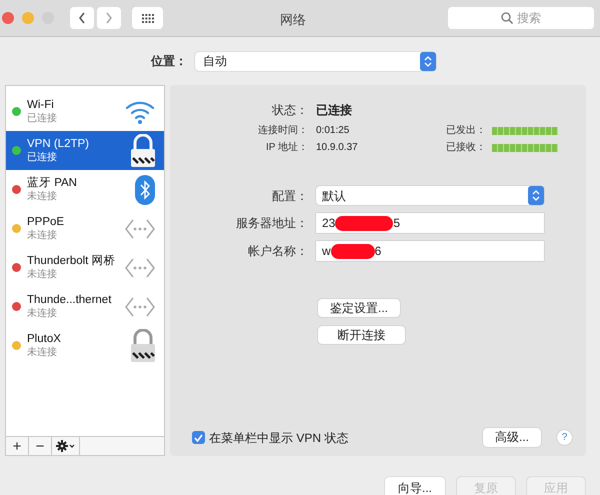 The image size is (600, 495). Describe the element at coordinates (293, 20) in the screenshot. I see `window-title: 网络` at that location.